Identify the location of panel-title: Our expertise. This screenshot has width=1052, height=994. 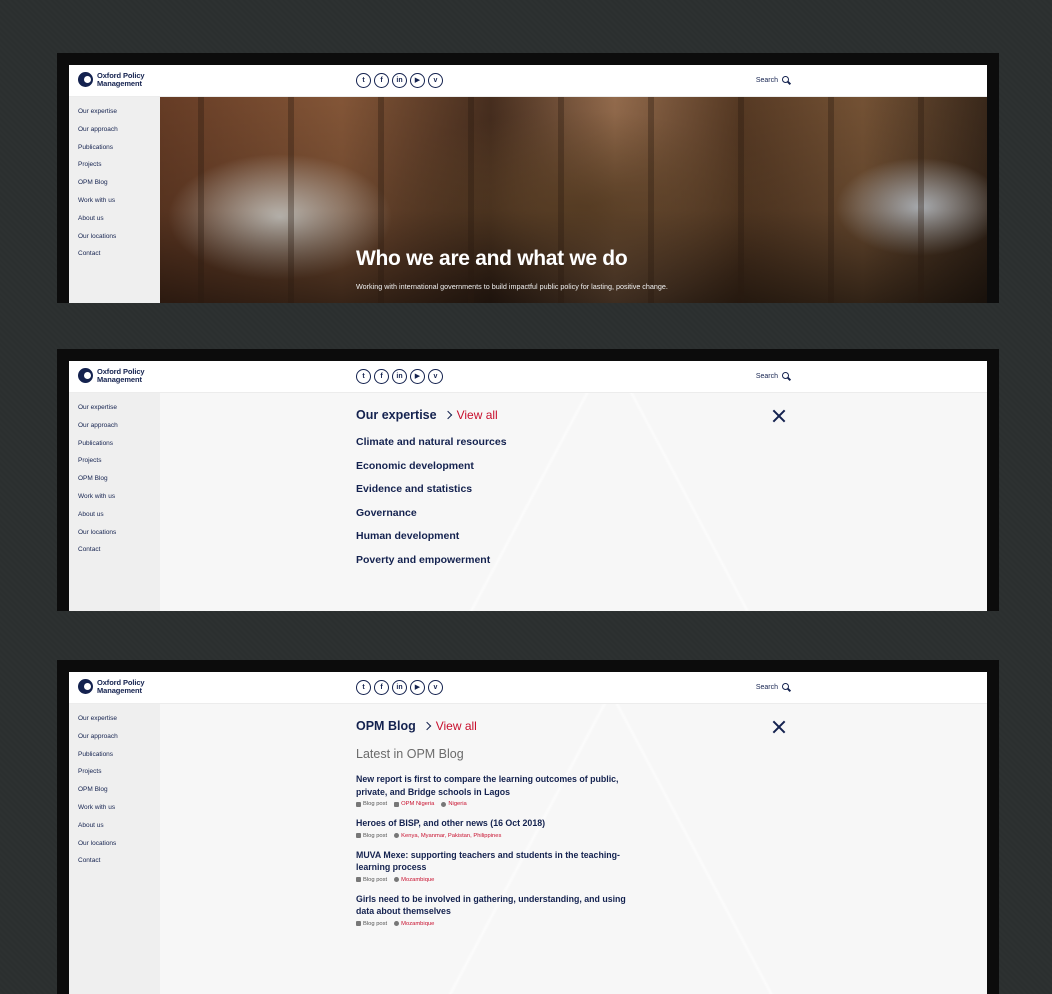
(396, 415).